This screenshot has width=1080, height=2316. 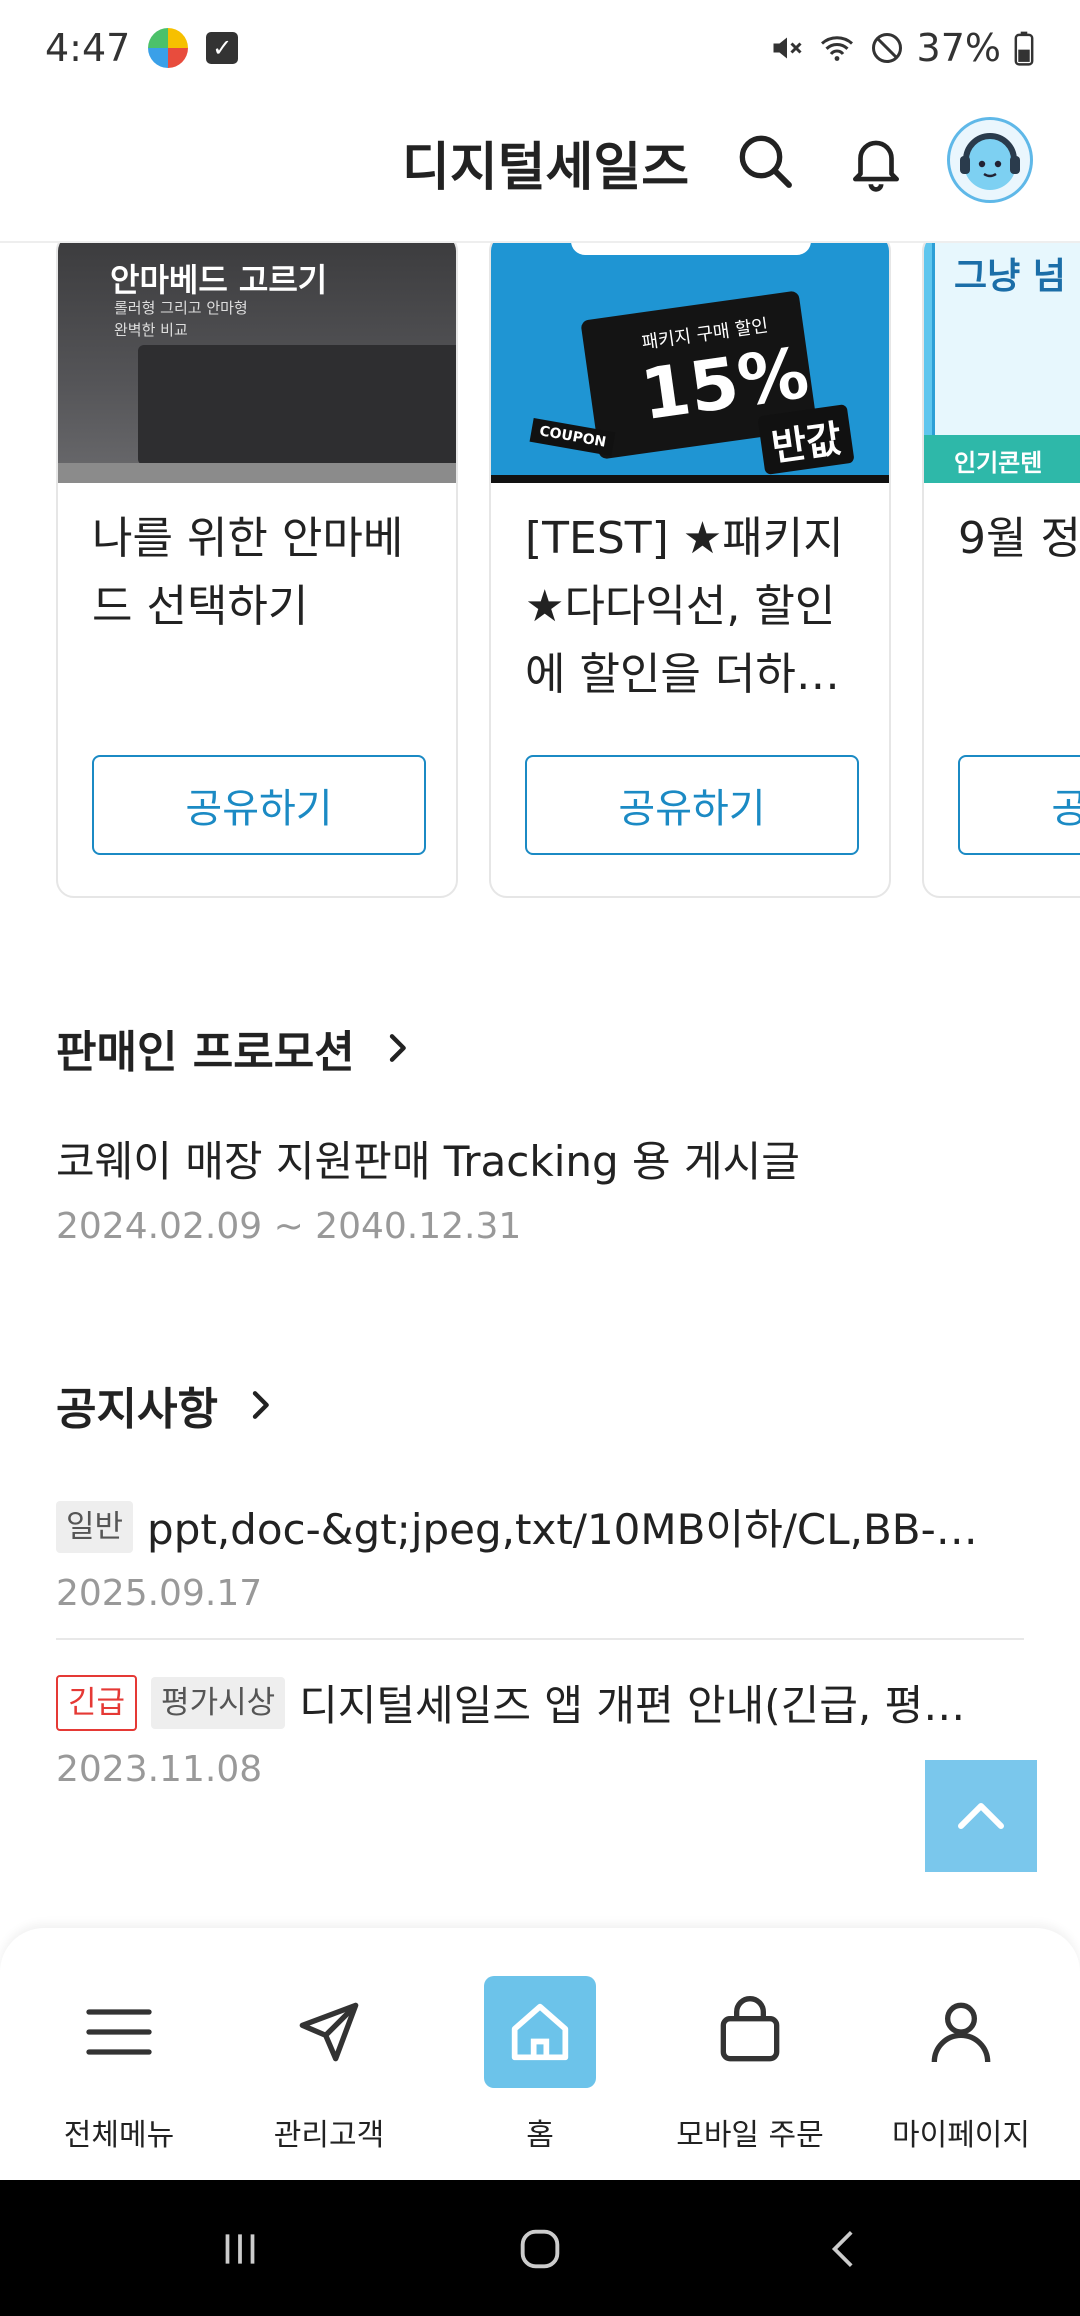 I want to click on content-card: 그냥 넘 인기콘텐 9월 정수기 판매 공유하기, so click(x=1001, y=570).